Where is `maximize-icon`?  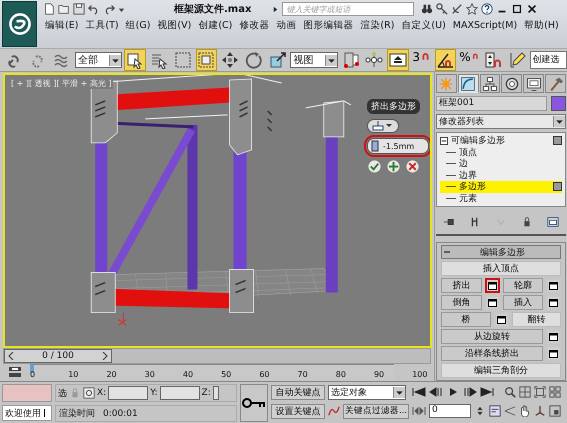 maximize-icon is located at coordinates (517, 9).